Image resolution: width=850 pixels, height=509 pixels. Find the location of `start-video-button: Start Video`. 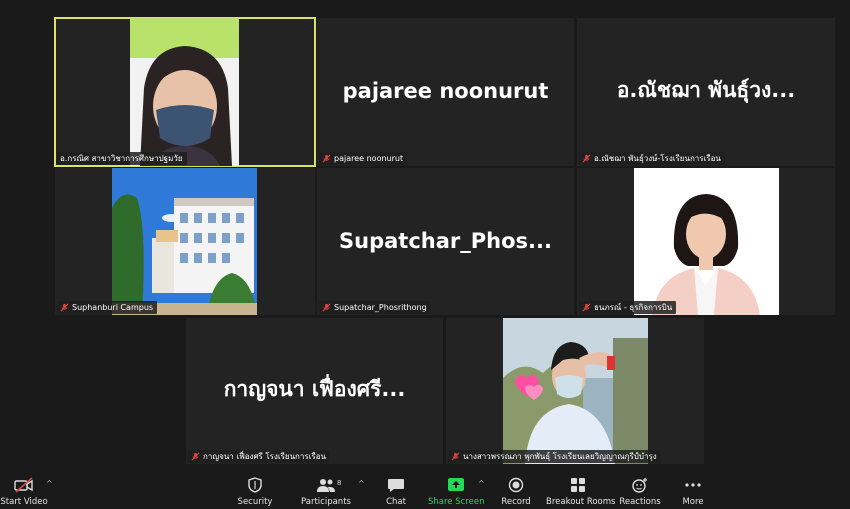

start-video-button: Start Video is located at coordinates (24, 488).